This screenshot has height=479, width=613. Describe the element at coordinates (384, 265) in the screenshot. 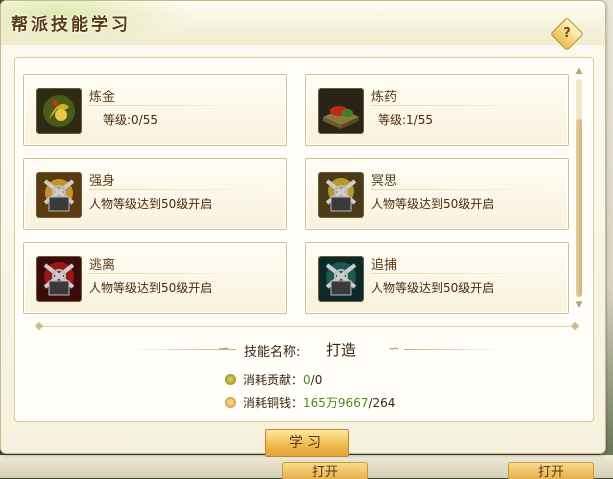

I see `skill-name: 追捕` at that location.